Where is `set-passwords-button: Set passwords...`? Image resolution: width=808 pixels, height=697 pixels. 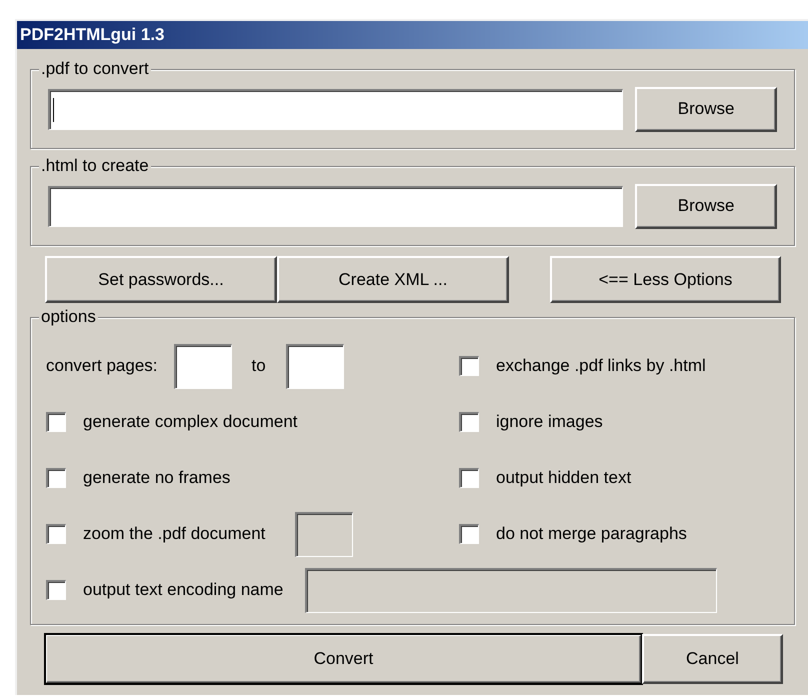
set-passwords-button: Set passwords... is located at coordinates (161, 279).